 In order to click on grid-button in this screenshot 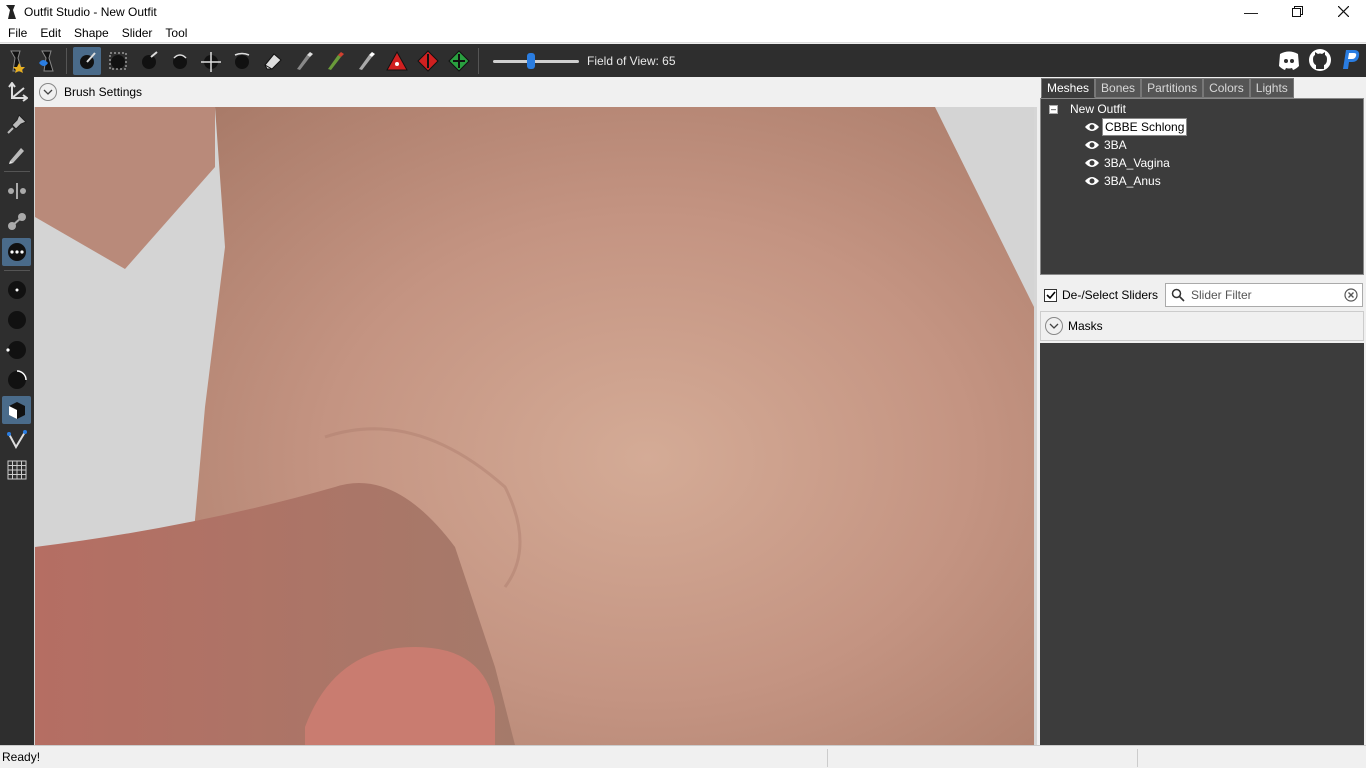, I will do `click(16, 470)`.